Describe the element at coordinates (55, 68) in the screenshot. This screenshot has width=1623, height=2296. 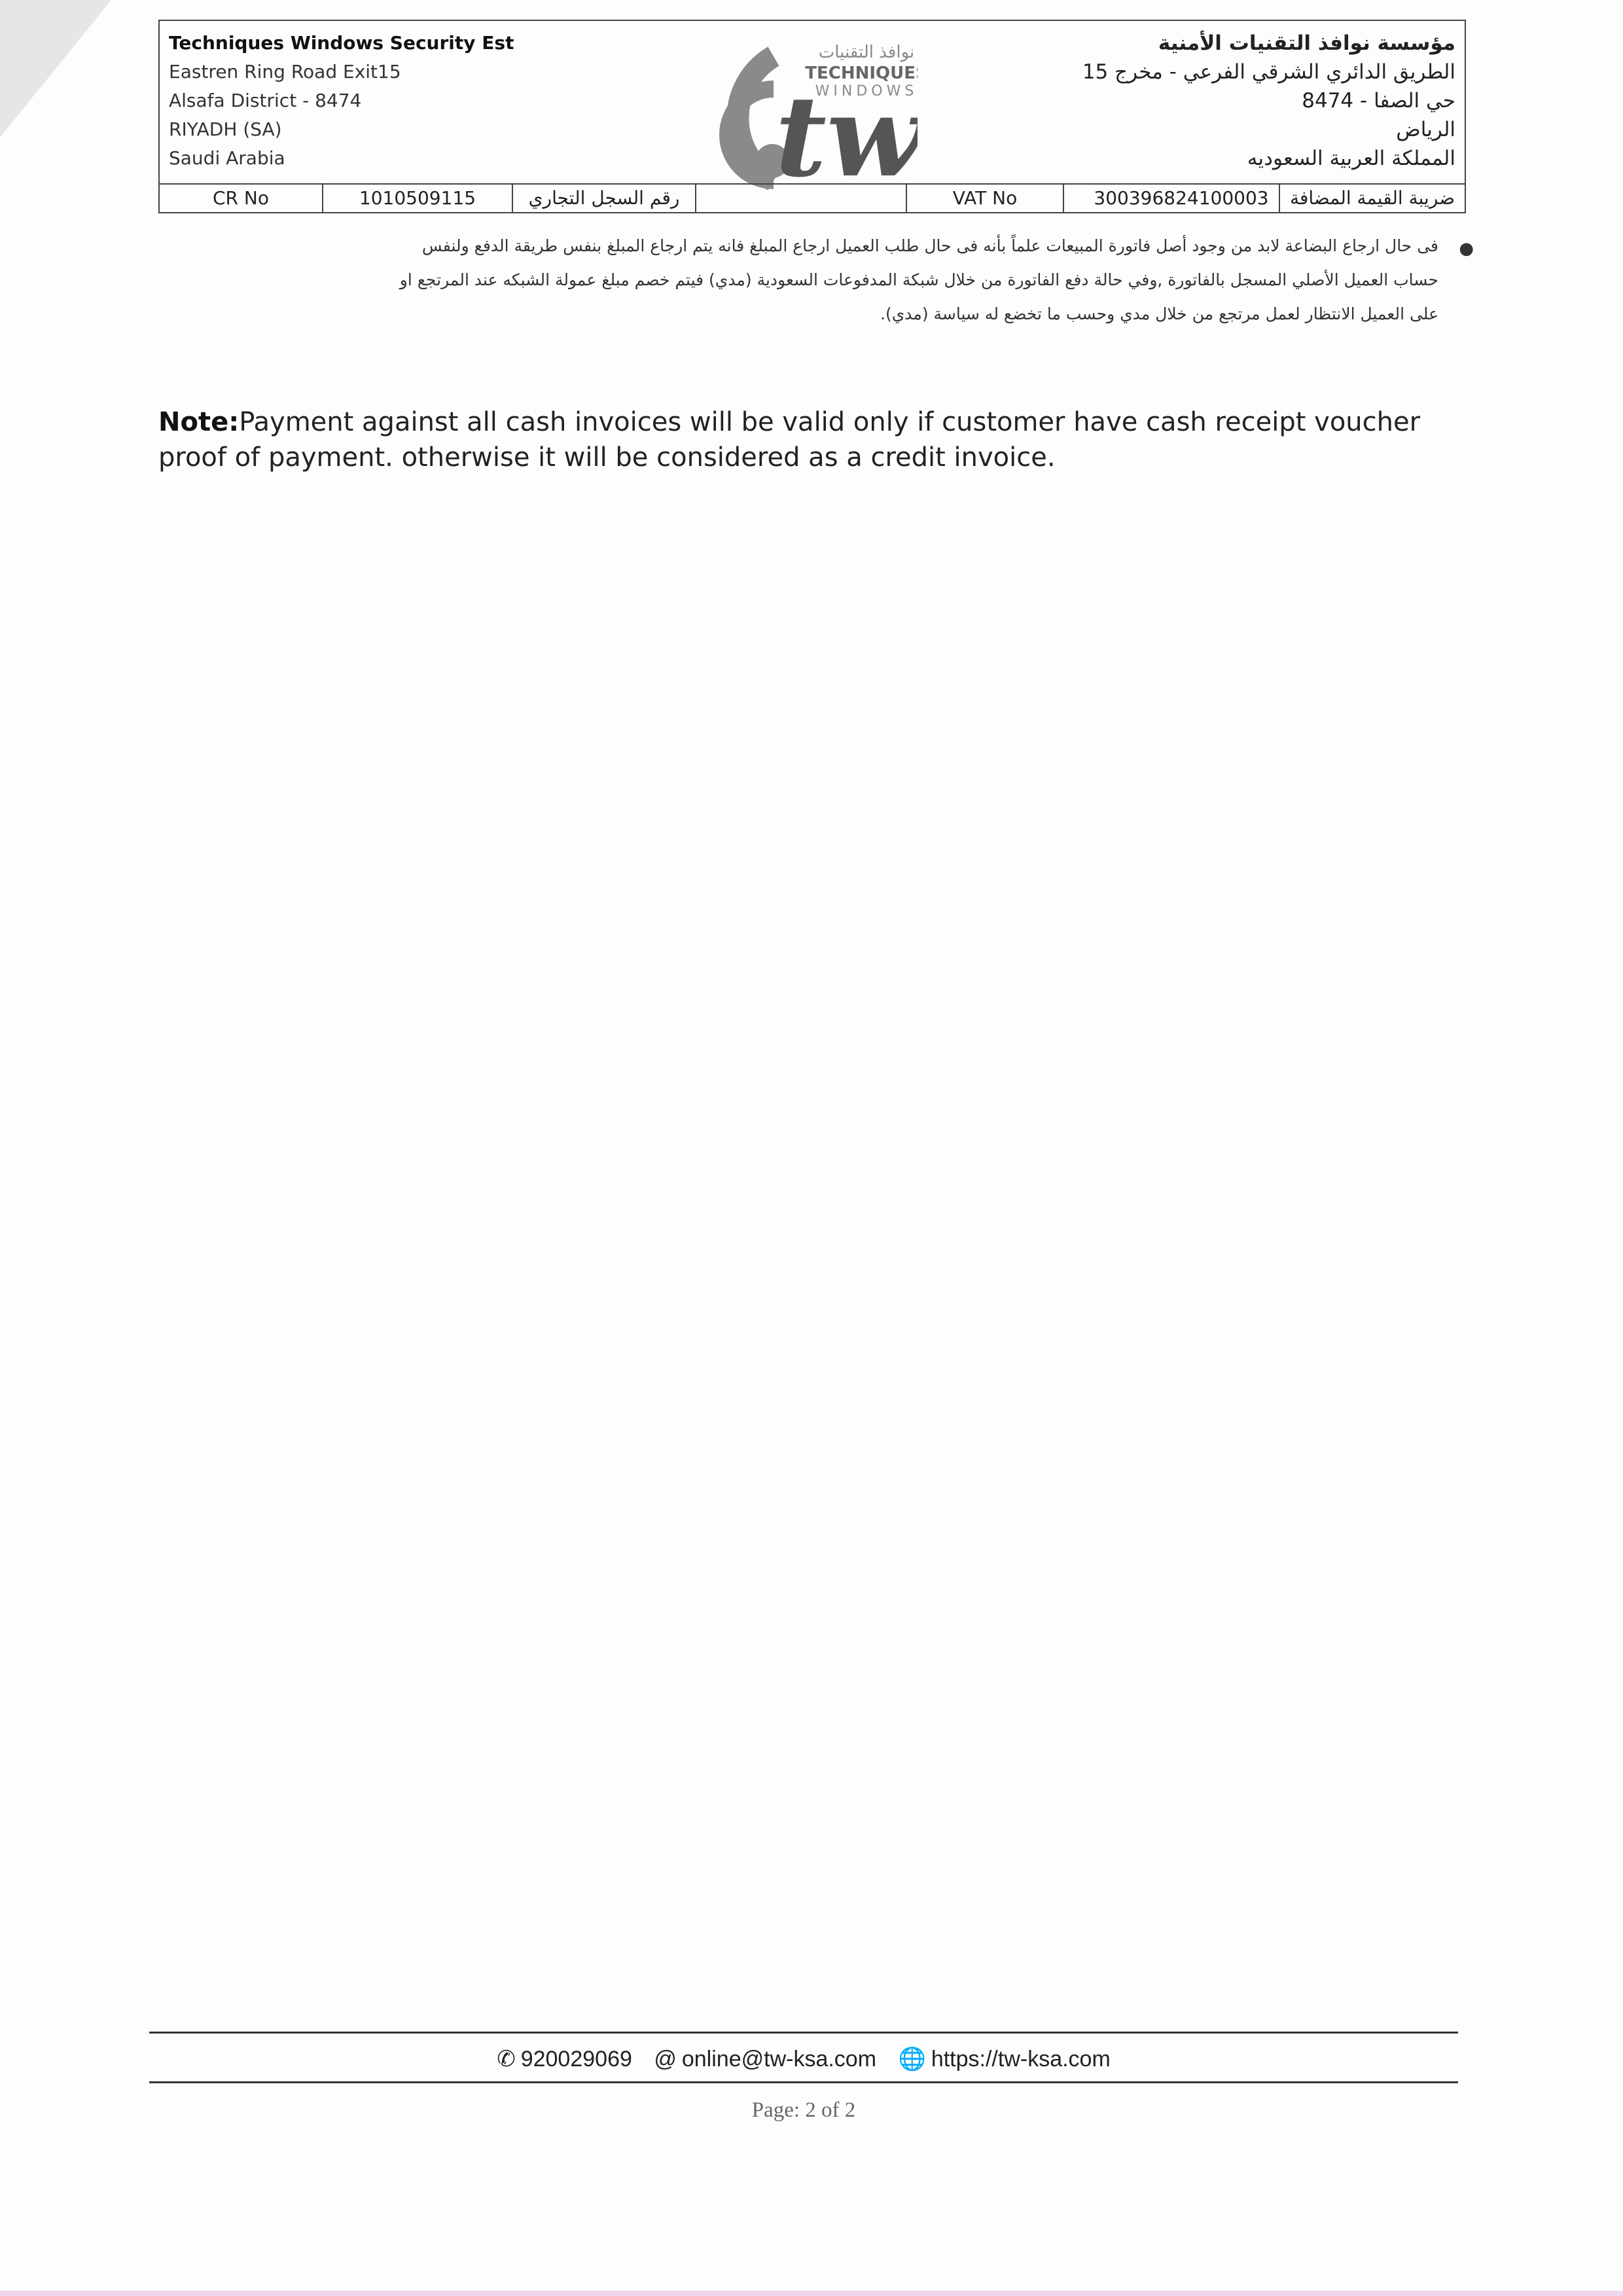
I see `folded-corner` at that location.